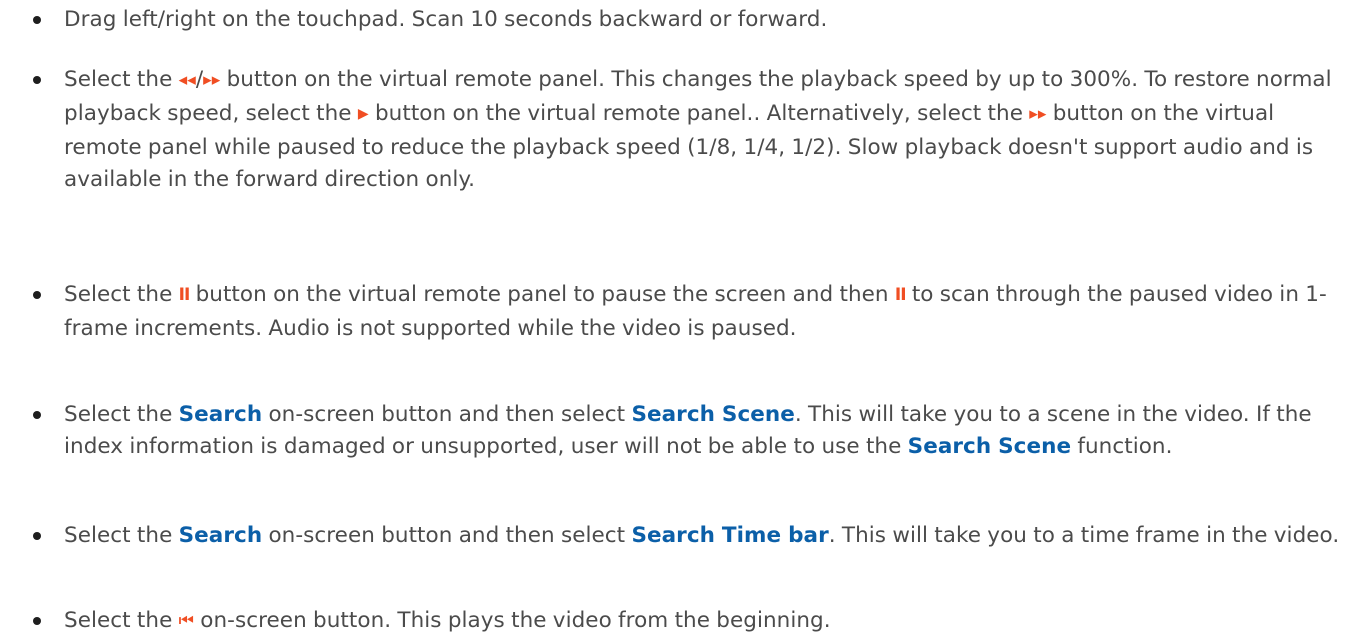  Describe the element at coordinates (1122, 446) in the screenshot. I see `item-text: function.` at that location.